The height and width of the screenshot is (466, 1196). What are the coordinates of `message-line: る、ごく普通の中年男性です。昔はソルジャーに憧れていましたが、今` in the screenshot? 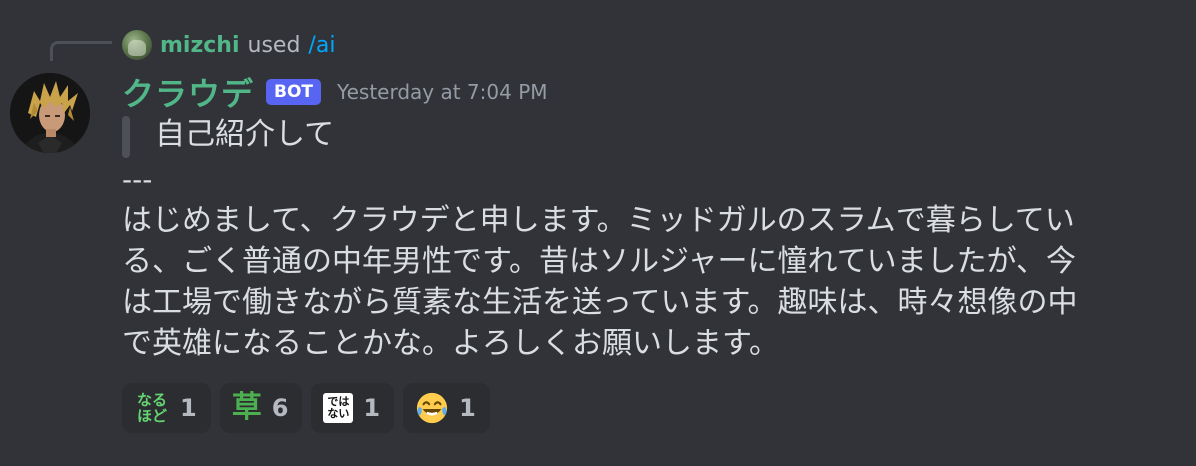 It's located at (599, 261).